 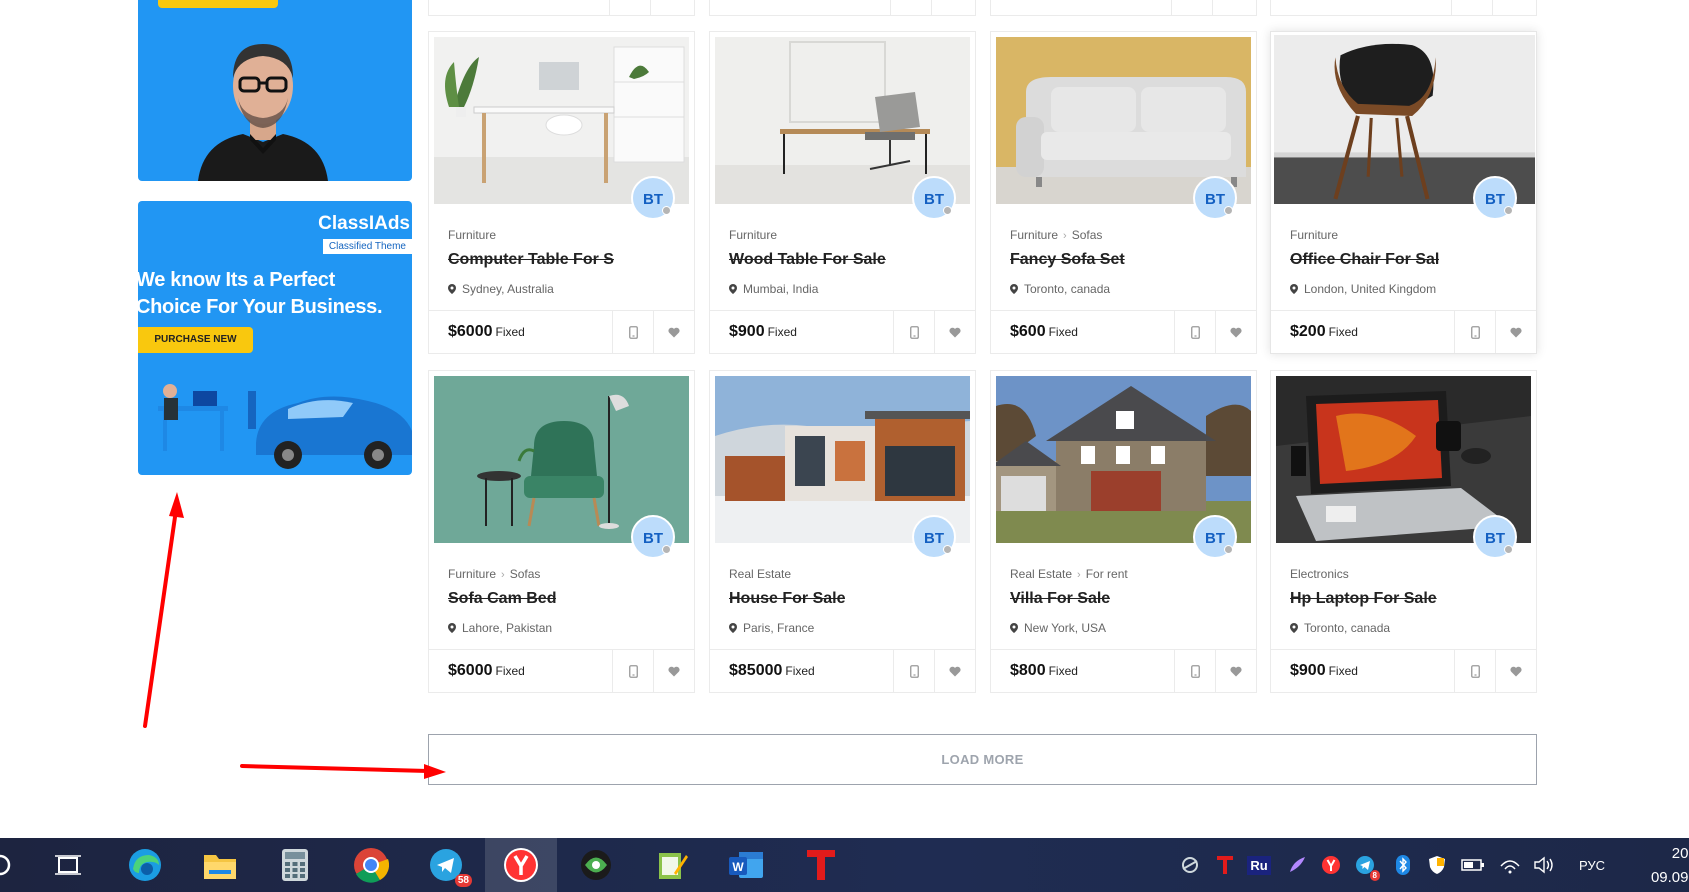 I want to click on search-icon, so click(x=10, y=865).